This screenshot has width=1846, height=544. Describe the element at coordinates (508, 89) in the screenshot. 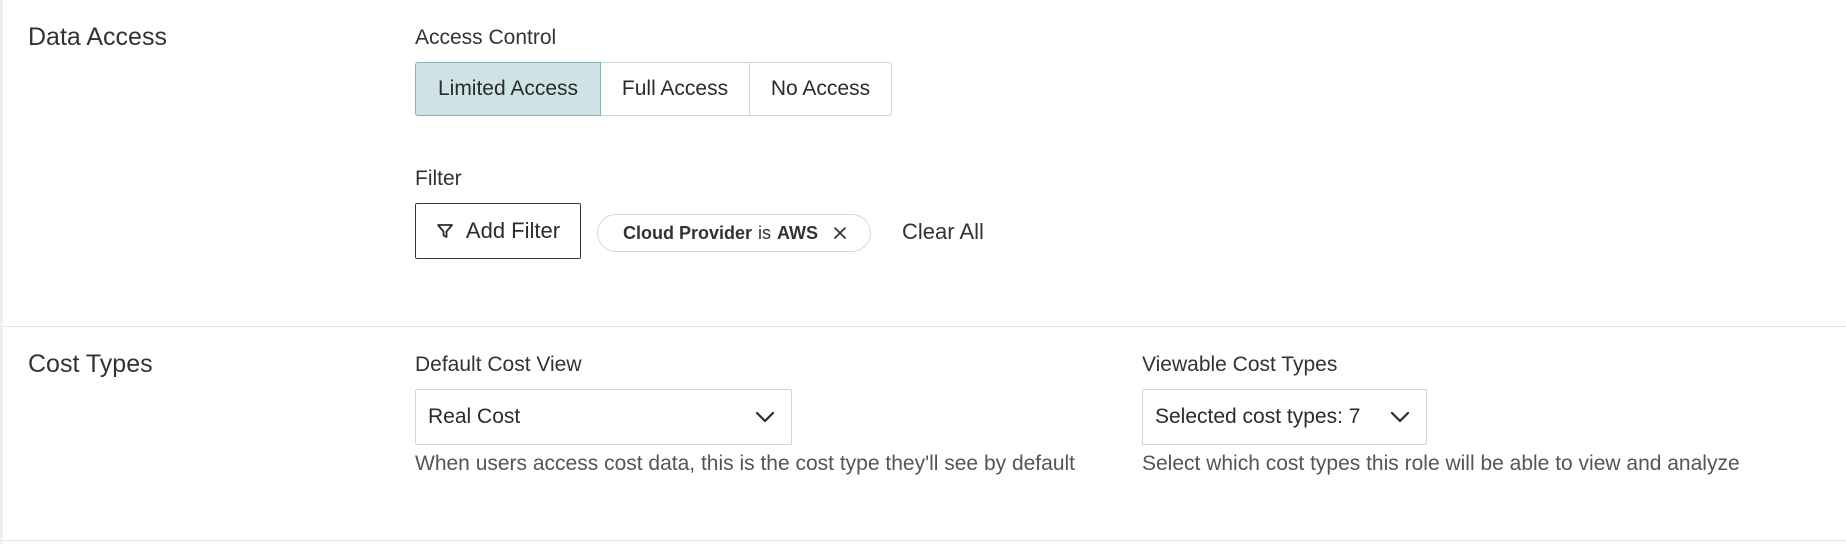

I see `limited-access-button: Limited Access` at that location.